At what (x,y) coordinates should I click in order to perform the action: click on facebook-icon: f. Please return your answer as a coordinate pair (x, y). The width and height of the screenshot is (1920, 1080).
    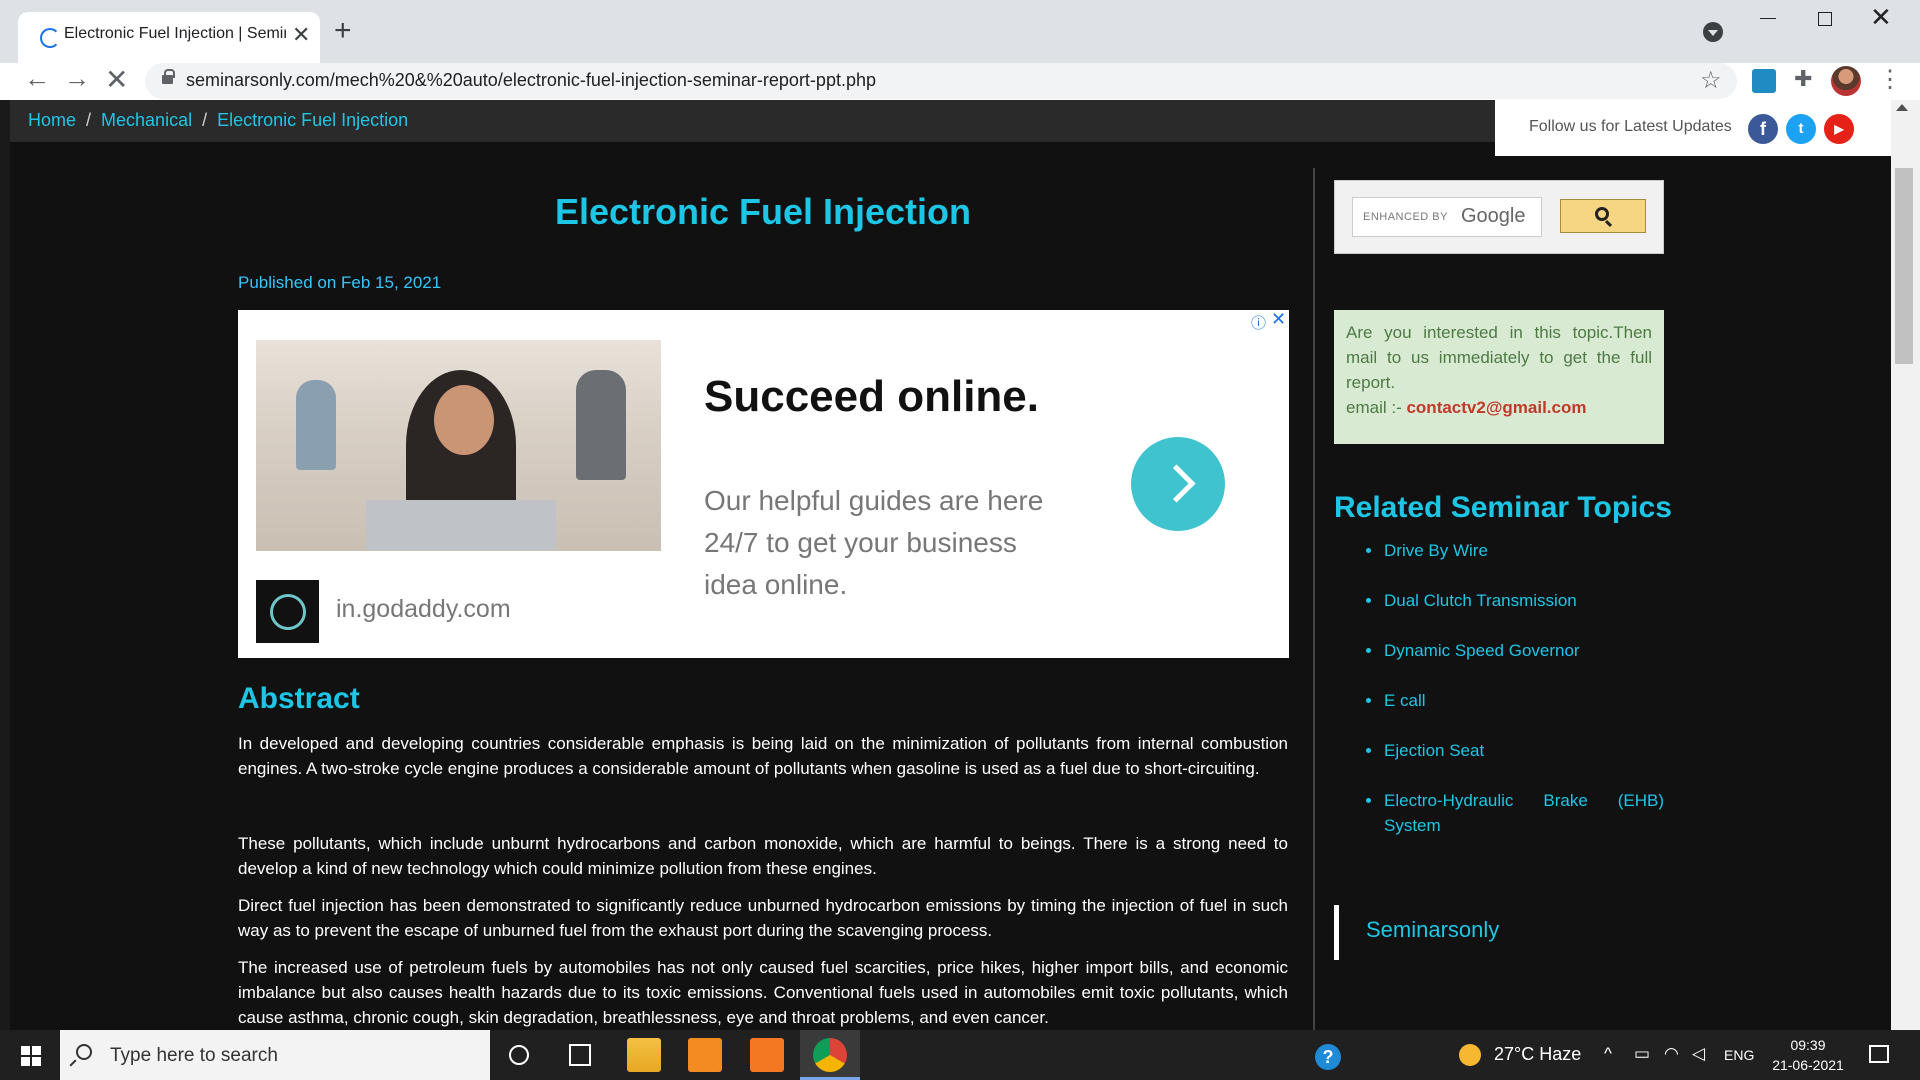
    Looking at the image, I should click on (1763, 129).